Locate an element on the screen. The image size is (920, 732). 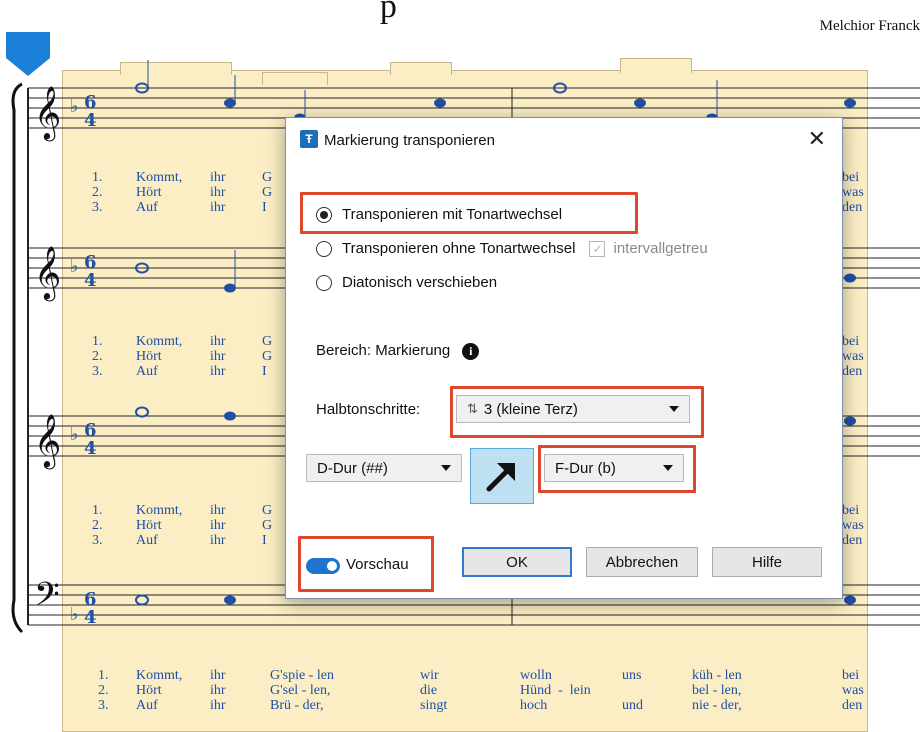
chevron-down-icon is located at coordinates (446, 468).